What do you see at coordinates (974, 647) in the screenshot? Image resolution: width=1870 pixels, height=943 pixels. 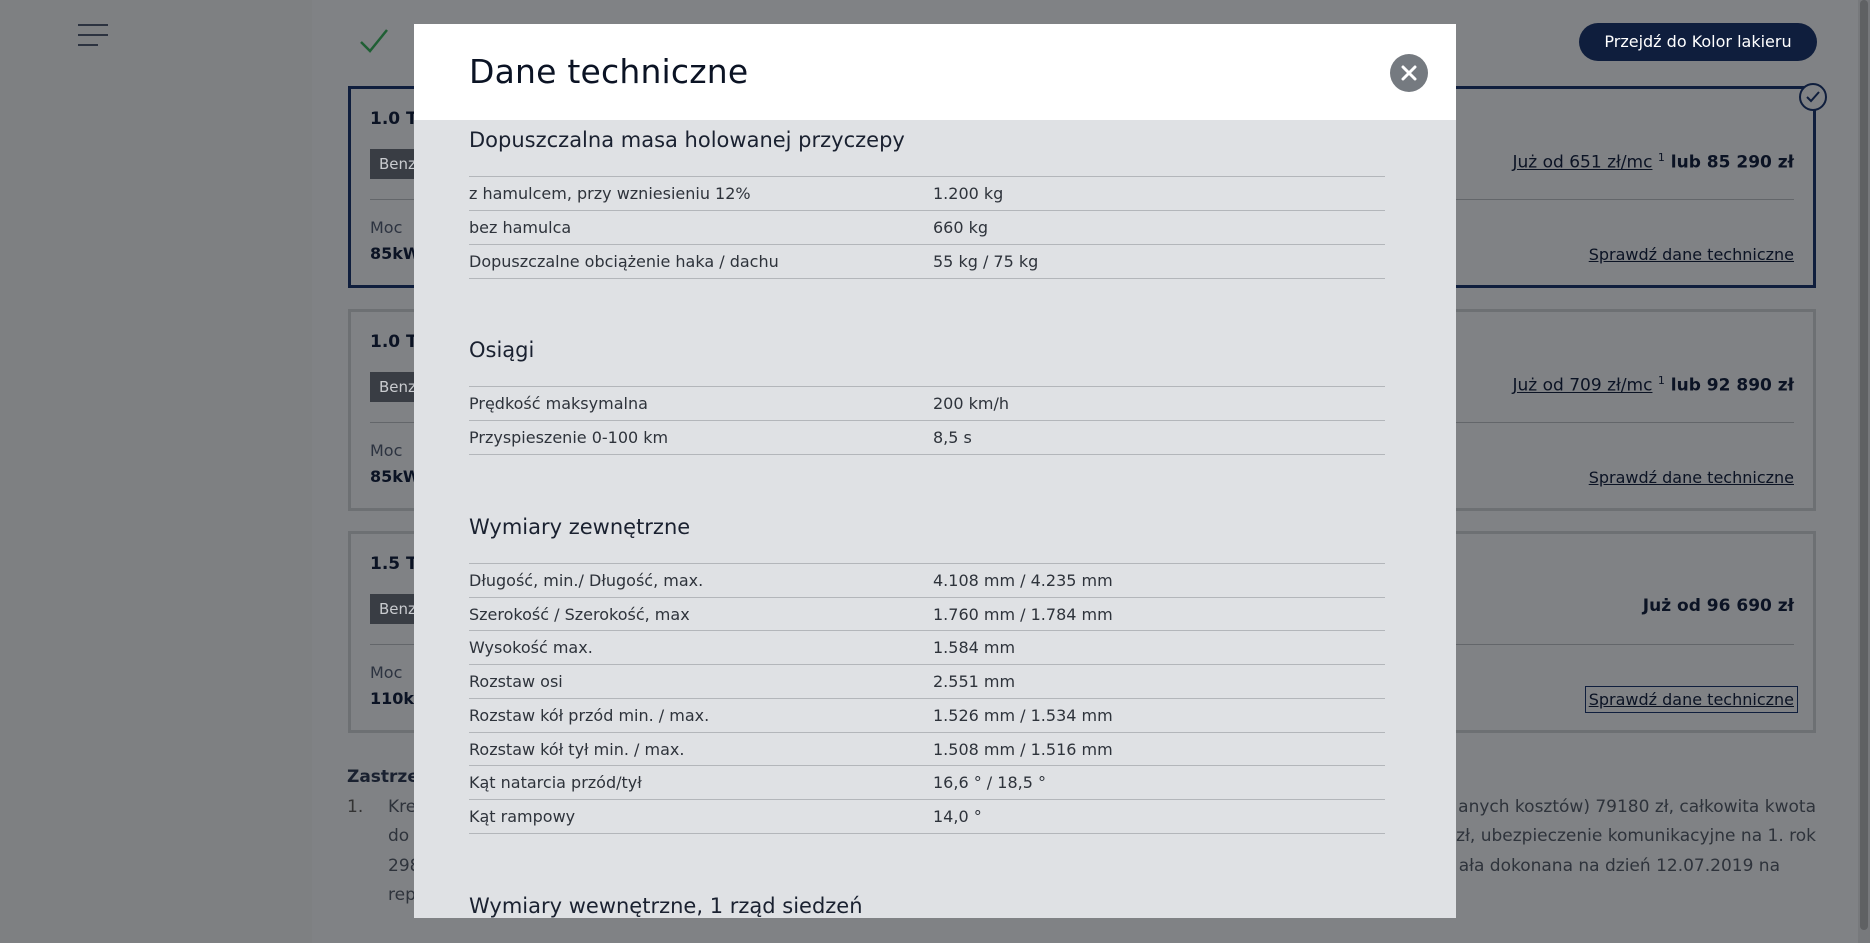 I see `spec-value: 1.584 mm` at bounding box center [974, 647].